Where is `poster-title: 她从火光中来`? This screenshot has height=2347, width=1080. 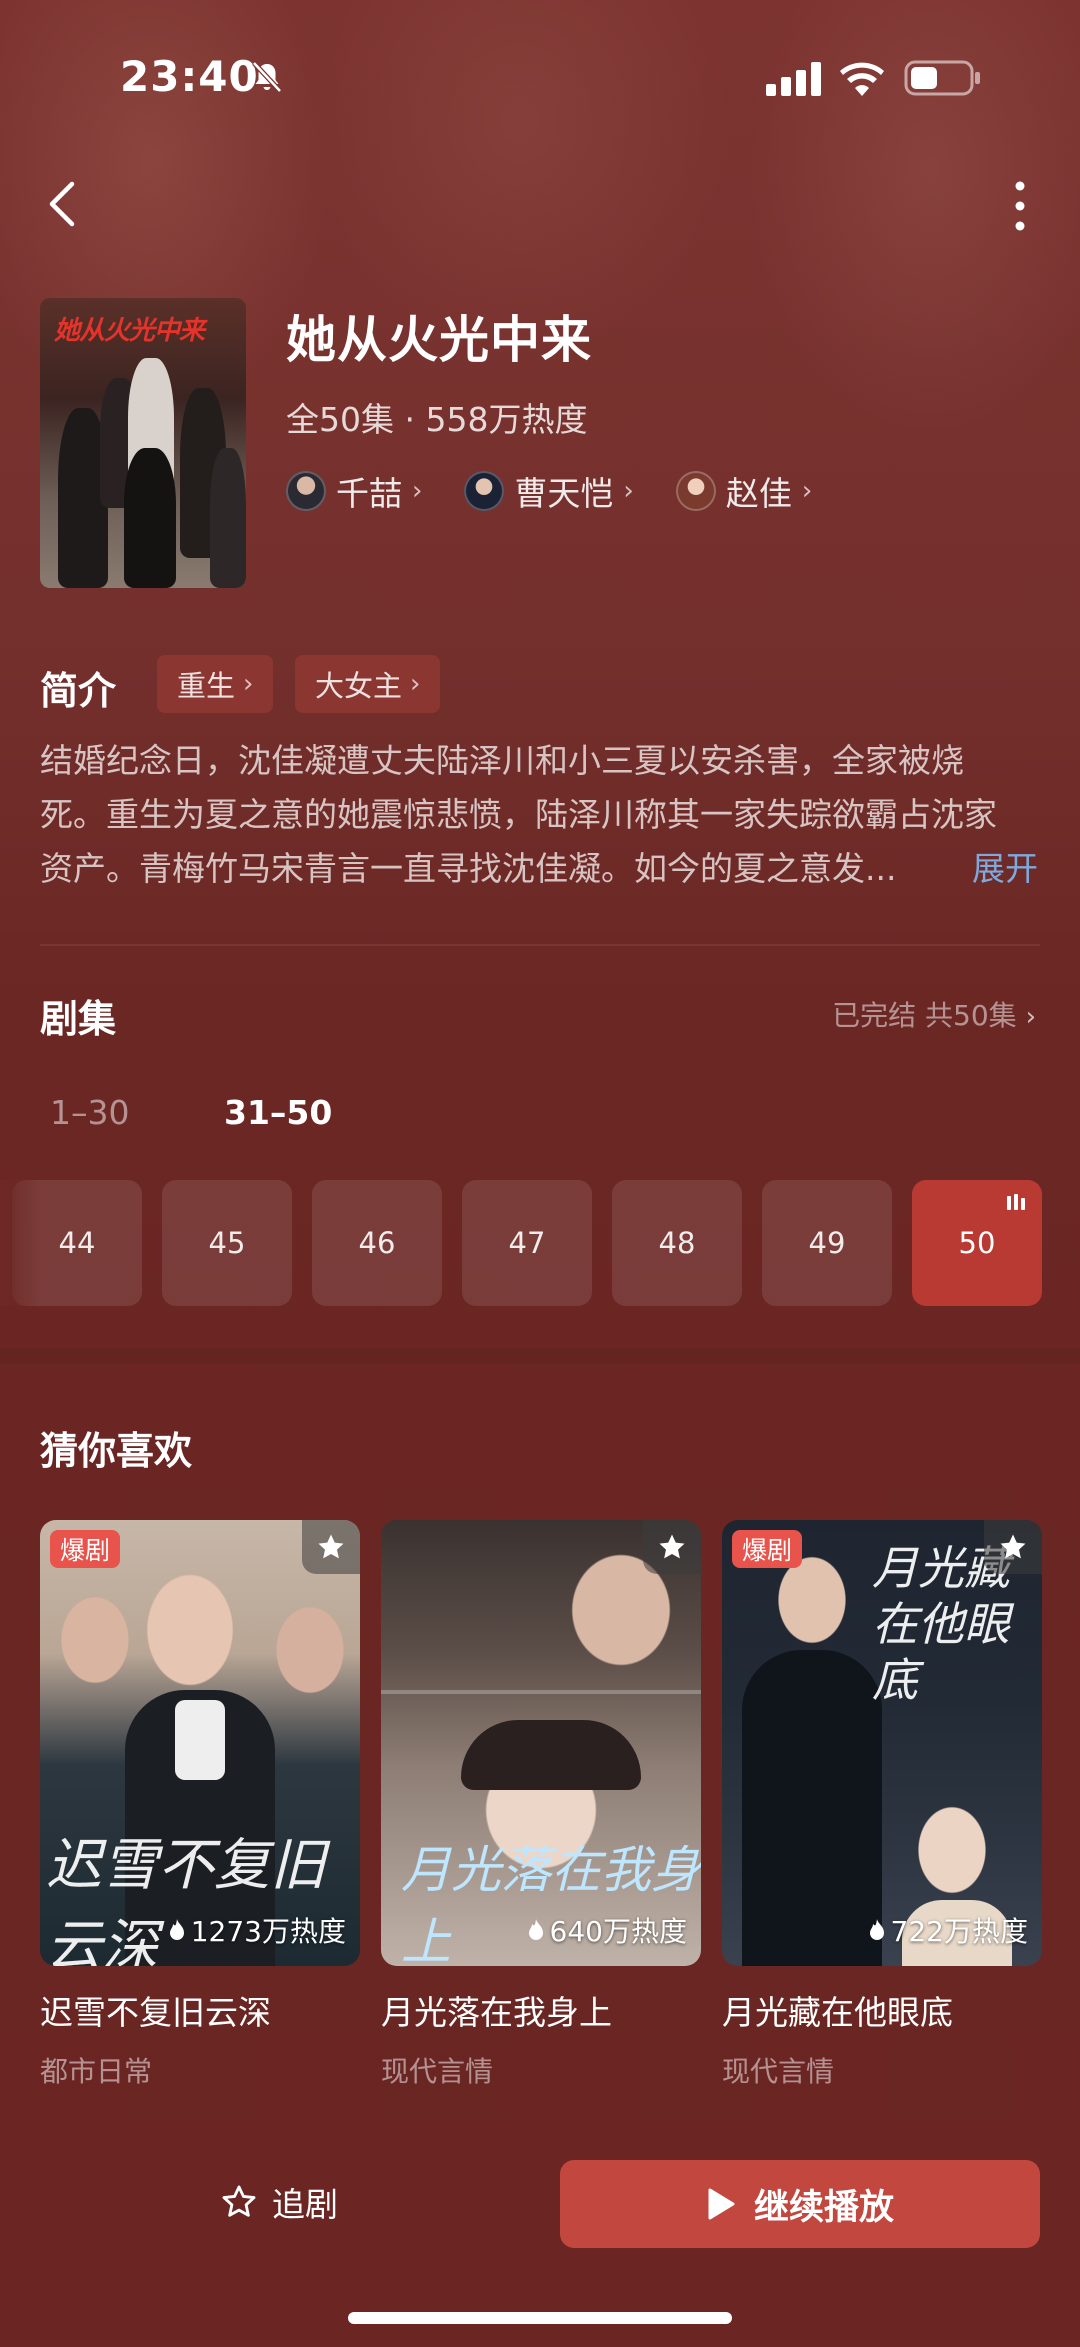
poster-title: 她从火光中来 is located at coordinates (129, 331).